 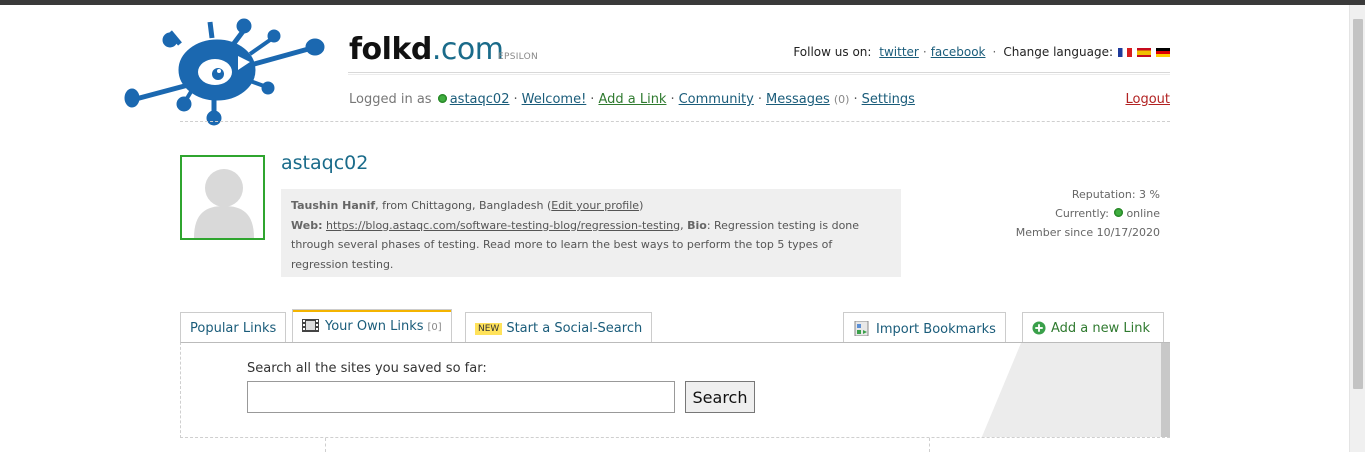 I want to click on tab-popular-label: Popular Links, so click(x=233, y=328).